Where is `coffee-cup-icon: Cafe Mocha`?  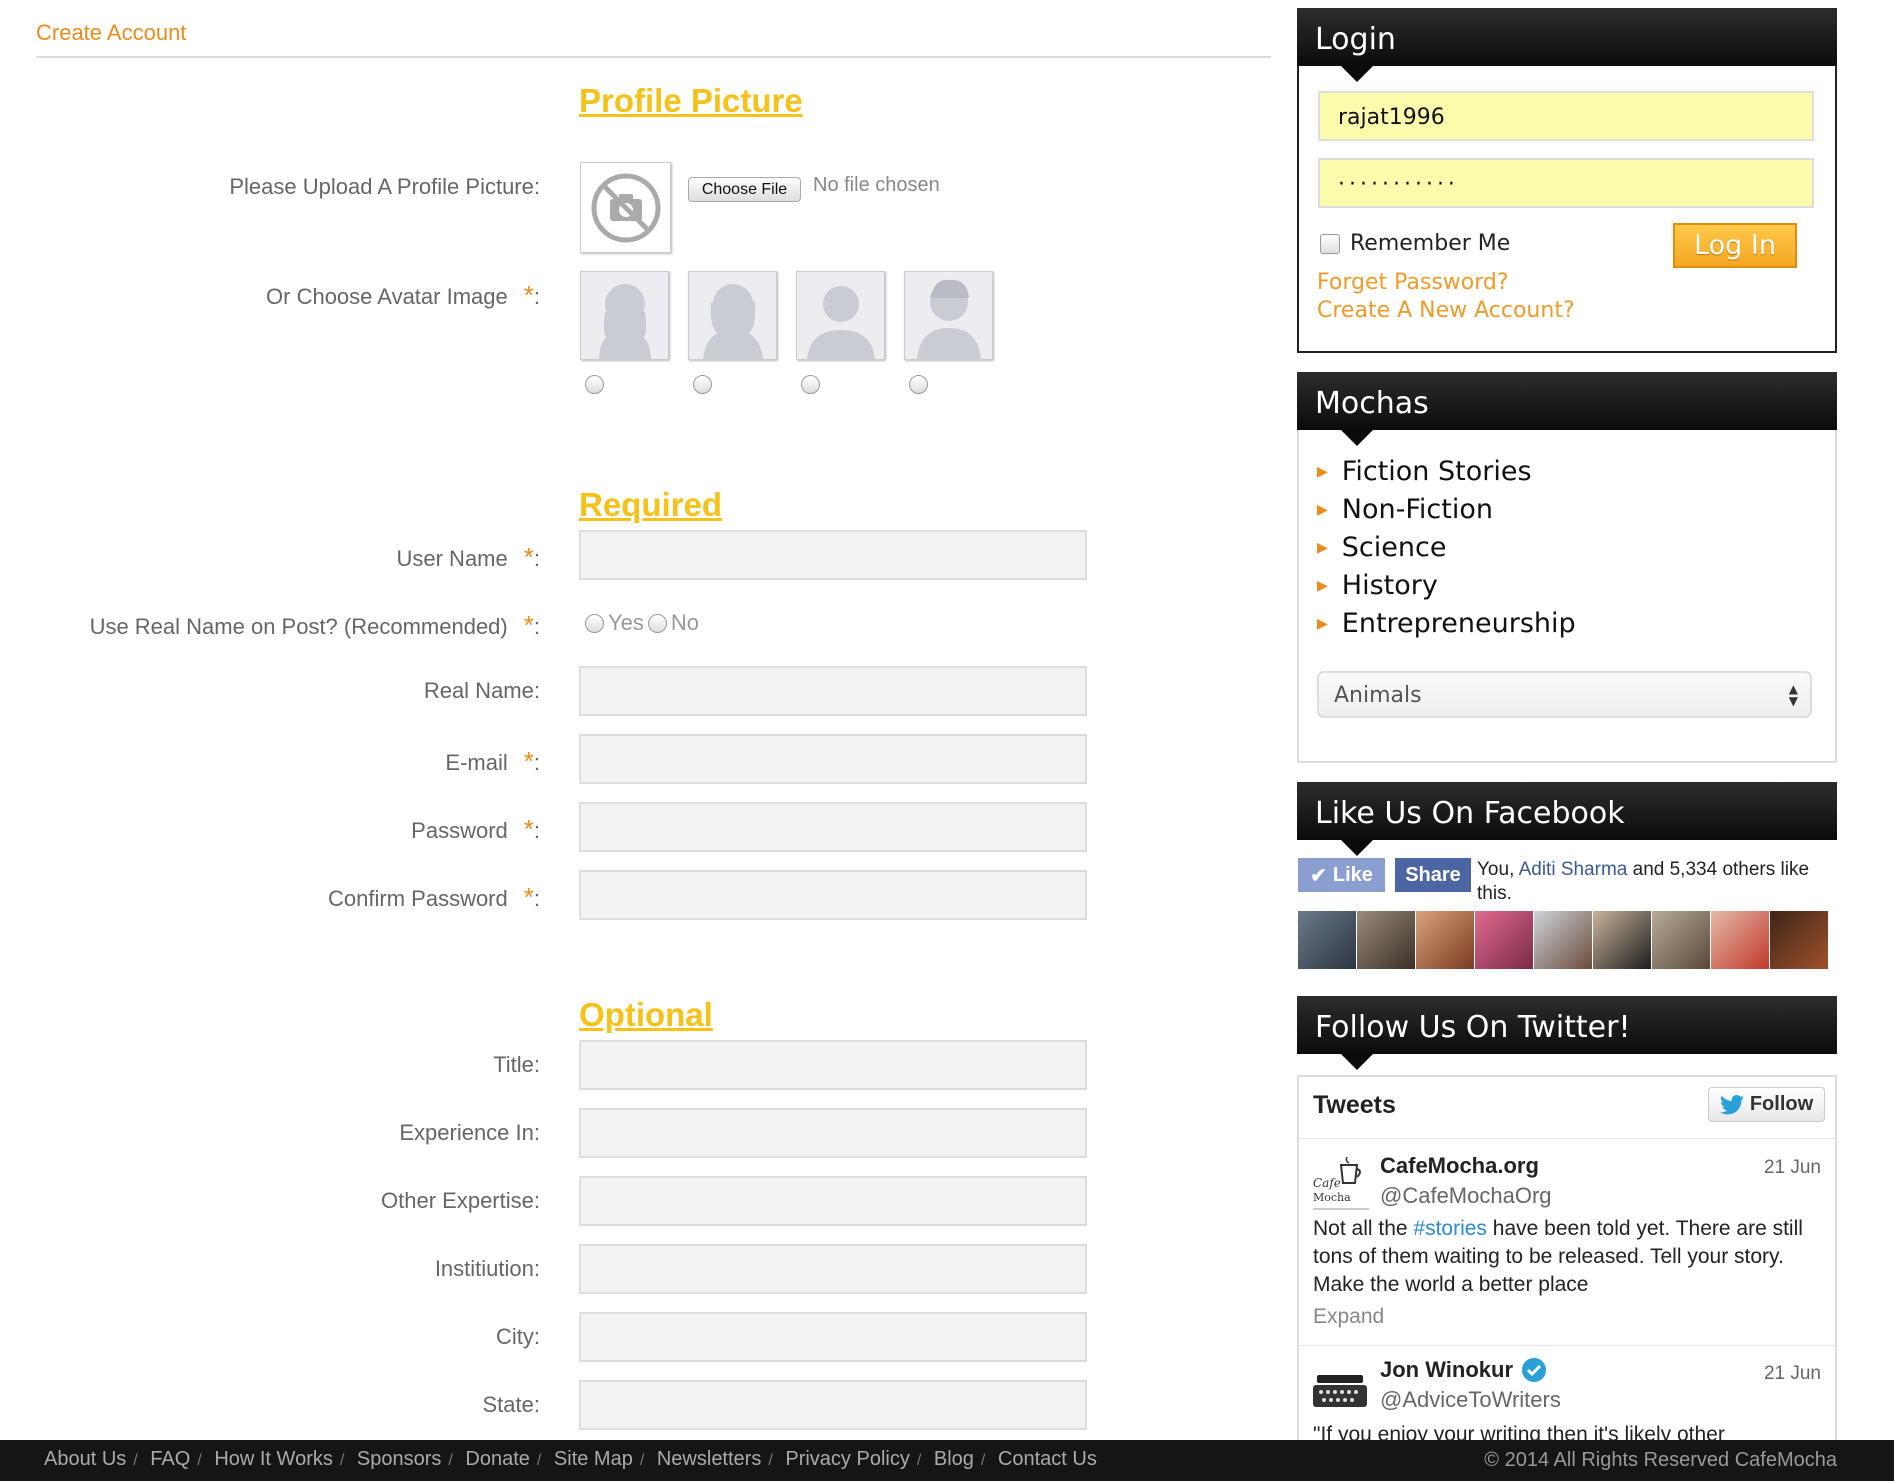
coffee-cup-icon: Cafe Mocha is located at coordinates (1341, 1183).